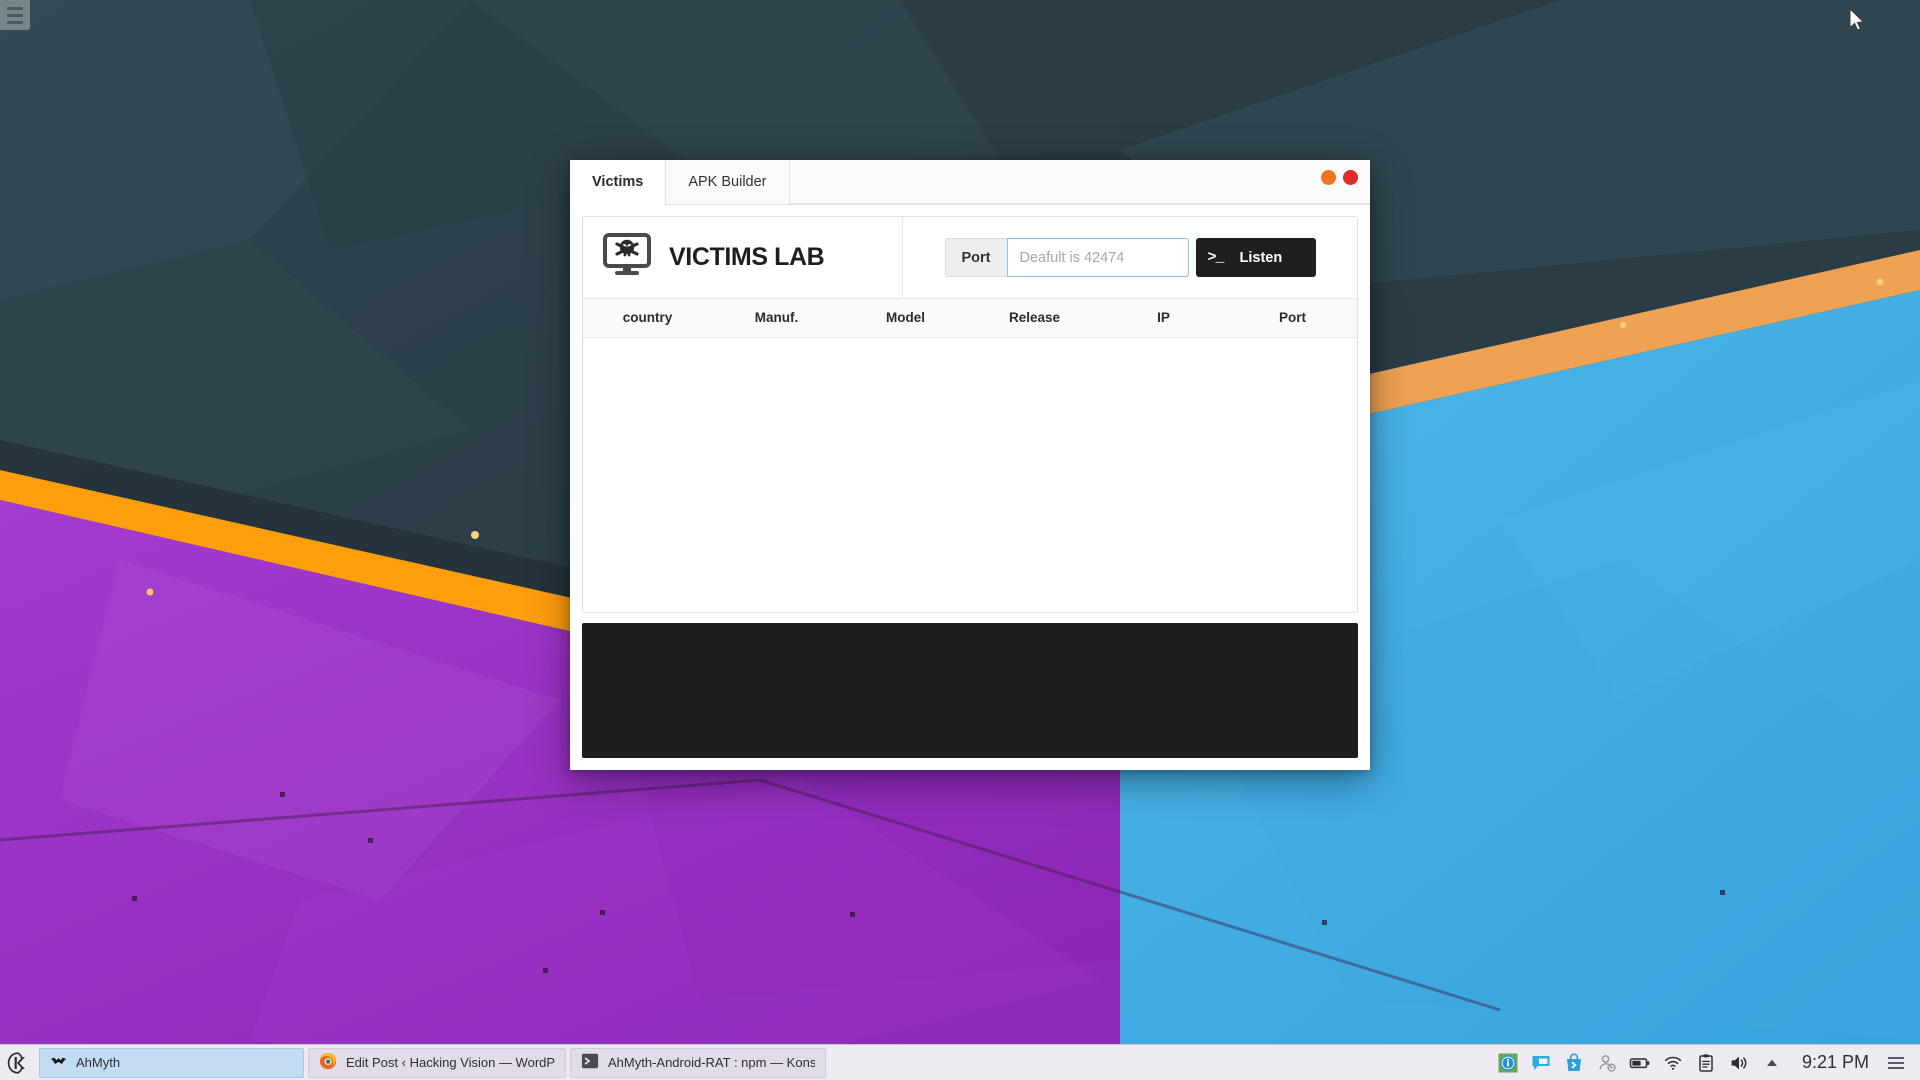  I want to click on chat-icon, so click(1541, 1063).